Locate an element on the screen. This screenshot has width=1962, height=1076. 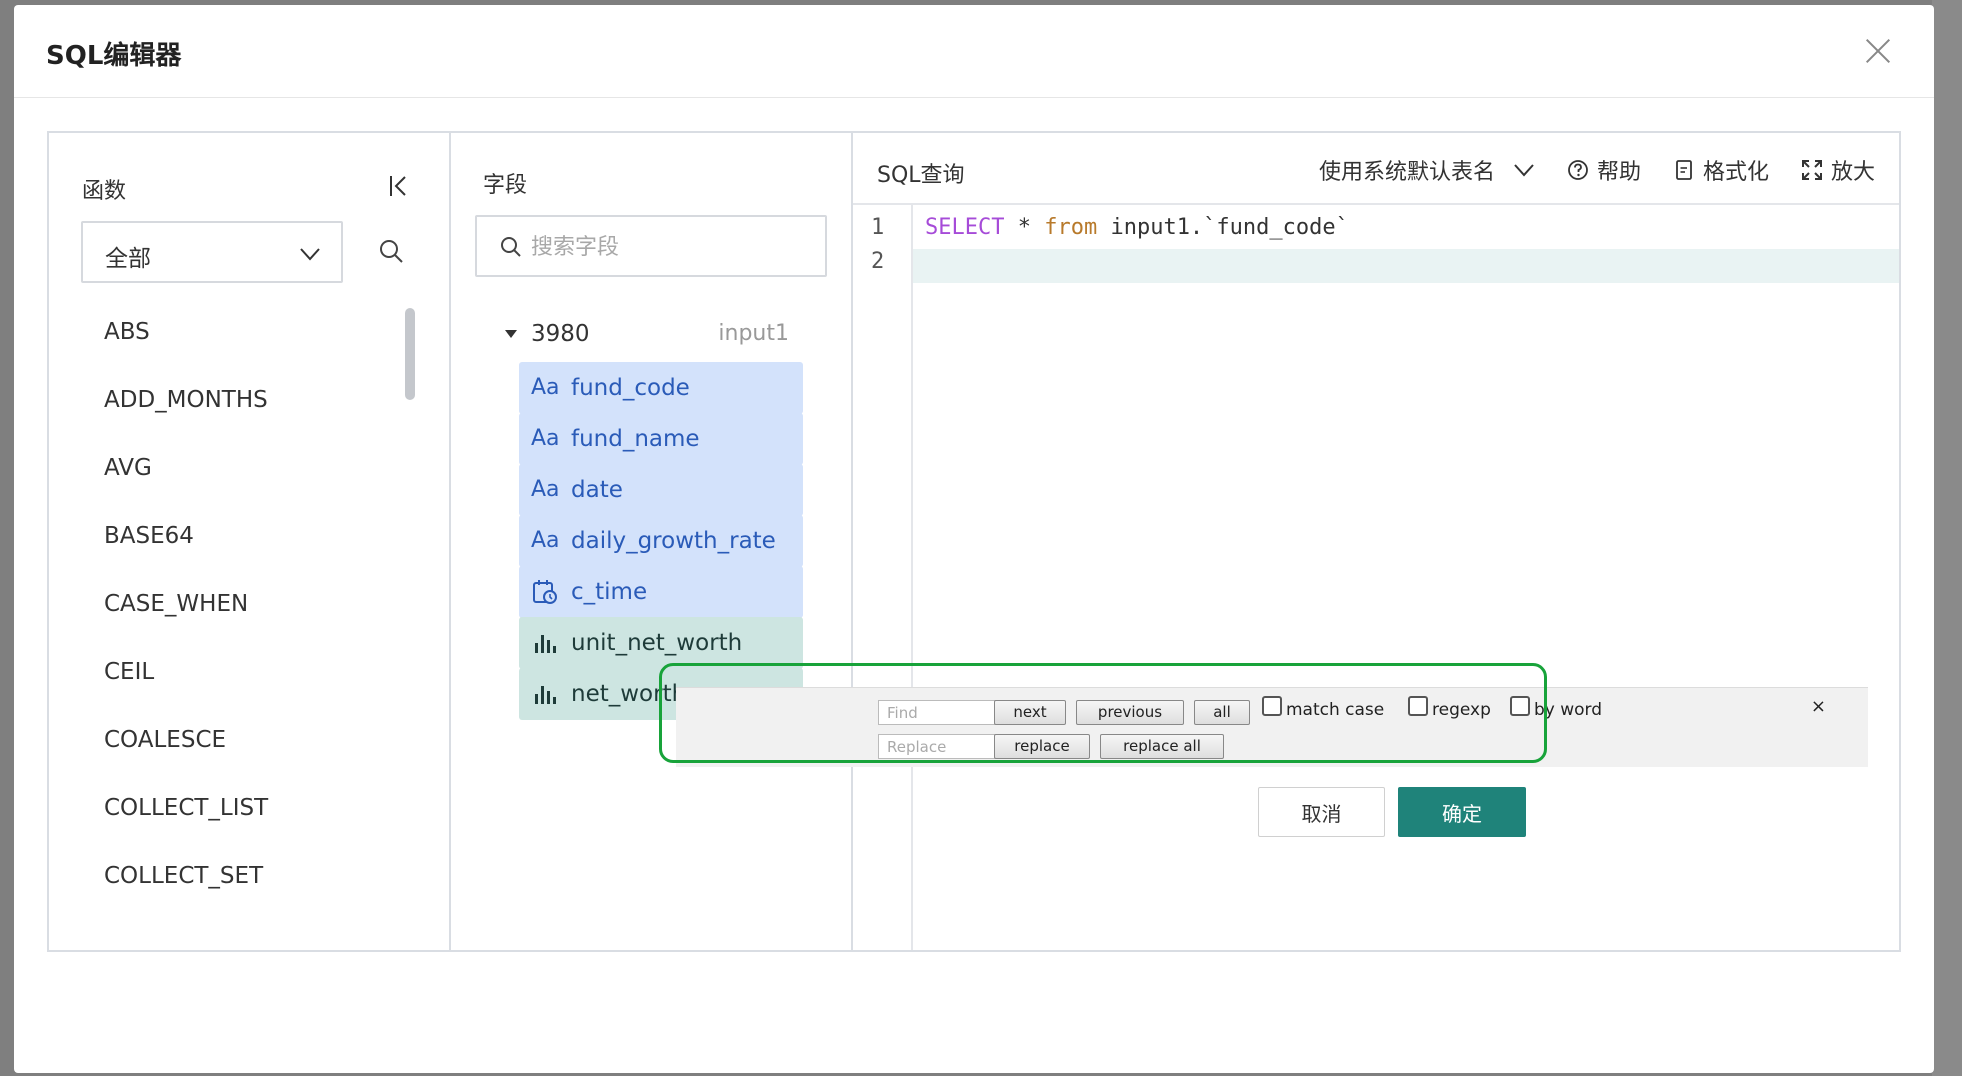
regexp-checkbox: regexp is located at coordinates (1449, 708).